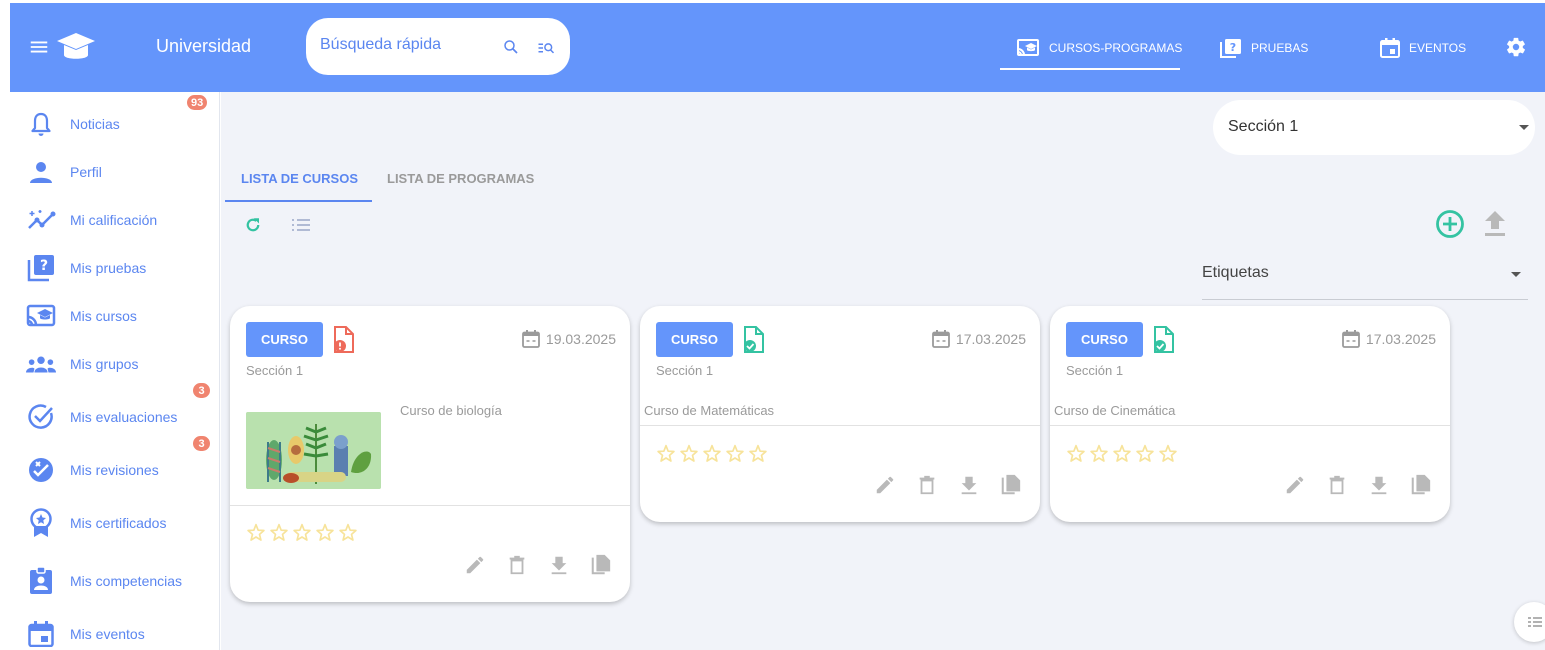  I want to click on sidebar-item-label: Mis revisiones, so click(114, 470).